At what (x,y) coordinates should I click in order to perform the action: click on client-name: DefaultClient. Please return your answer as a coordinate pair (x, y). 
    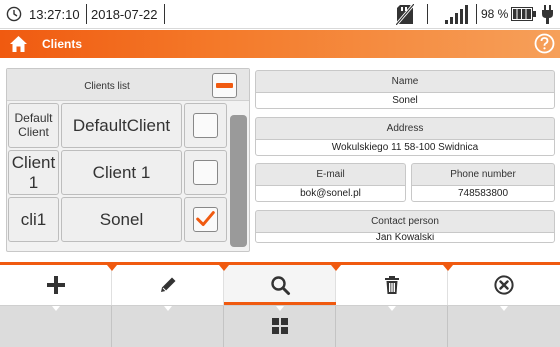
    Looking at the image, I should click on (121, 125).